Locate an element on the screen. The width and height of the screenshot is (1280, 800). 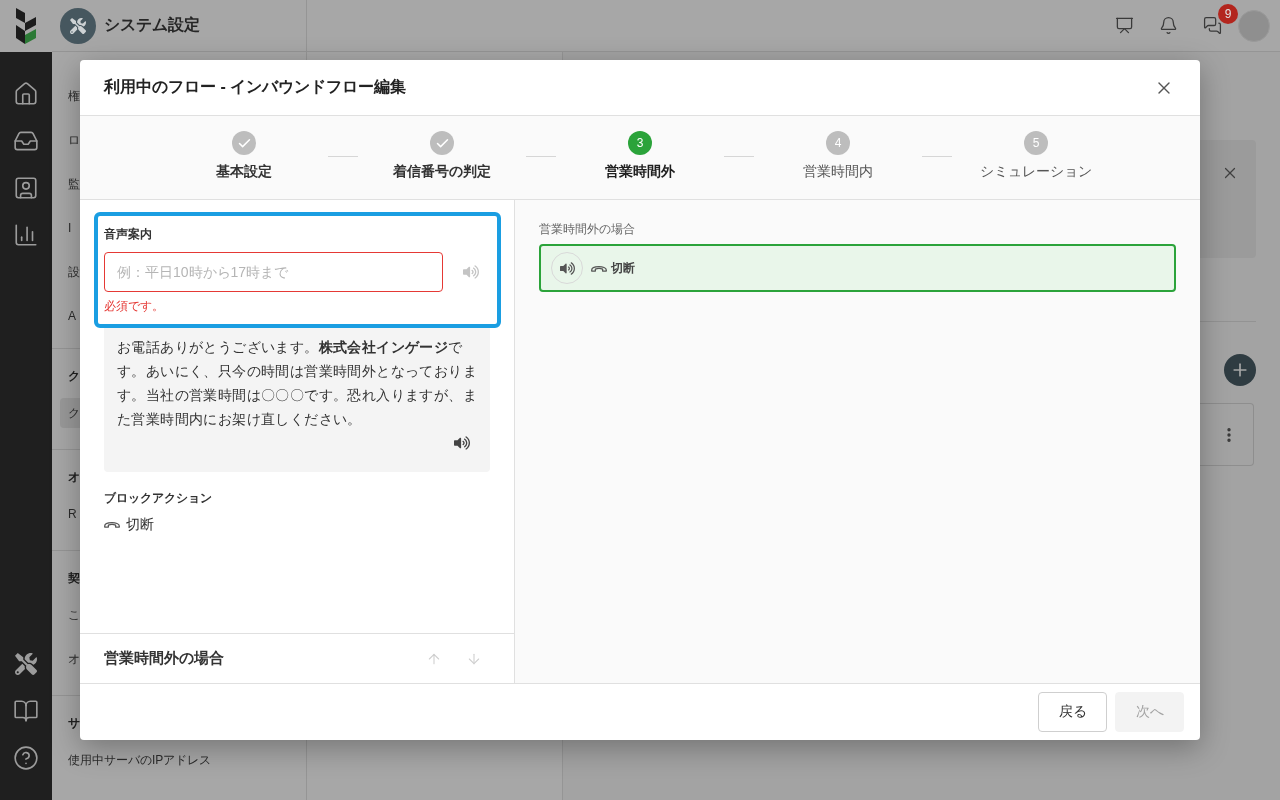
field-label: 音声案内 is located at coordinates (128, 234).